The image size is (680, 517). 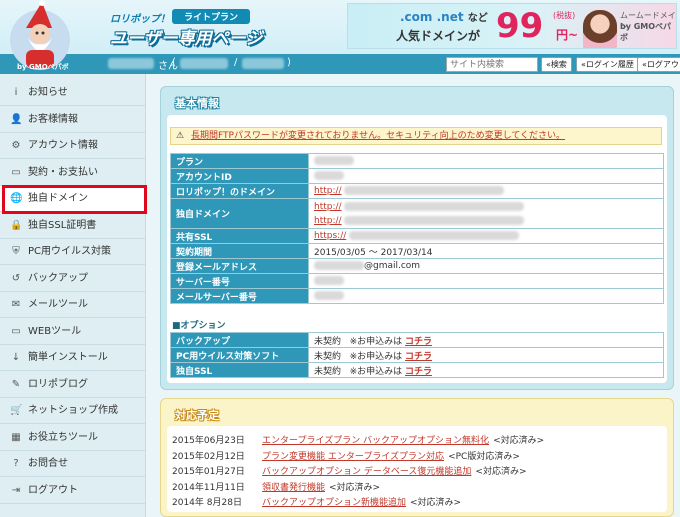 What do you see at coordinates (607, 64) in the screenshot?
I see `login-history-button: «ログイン履歴` at bounding box center [607, 64].